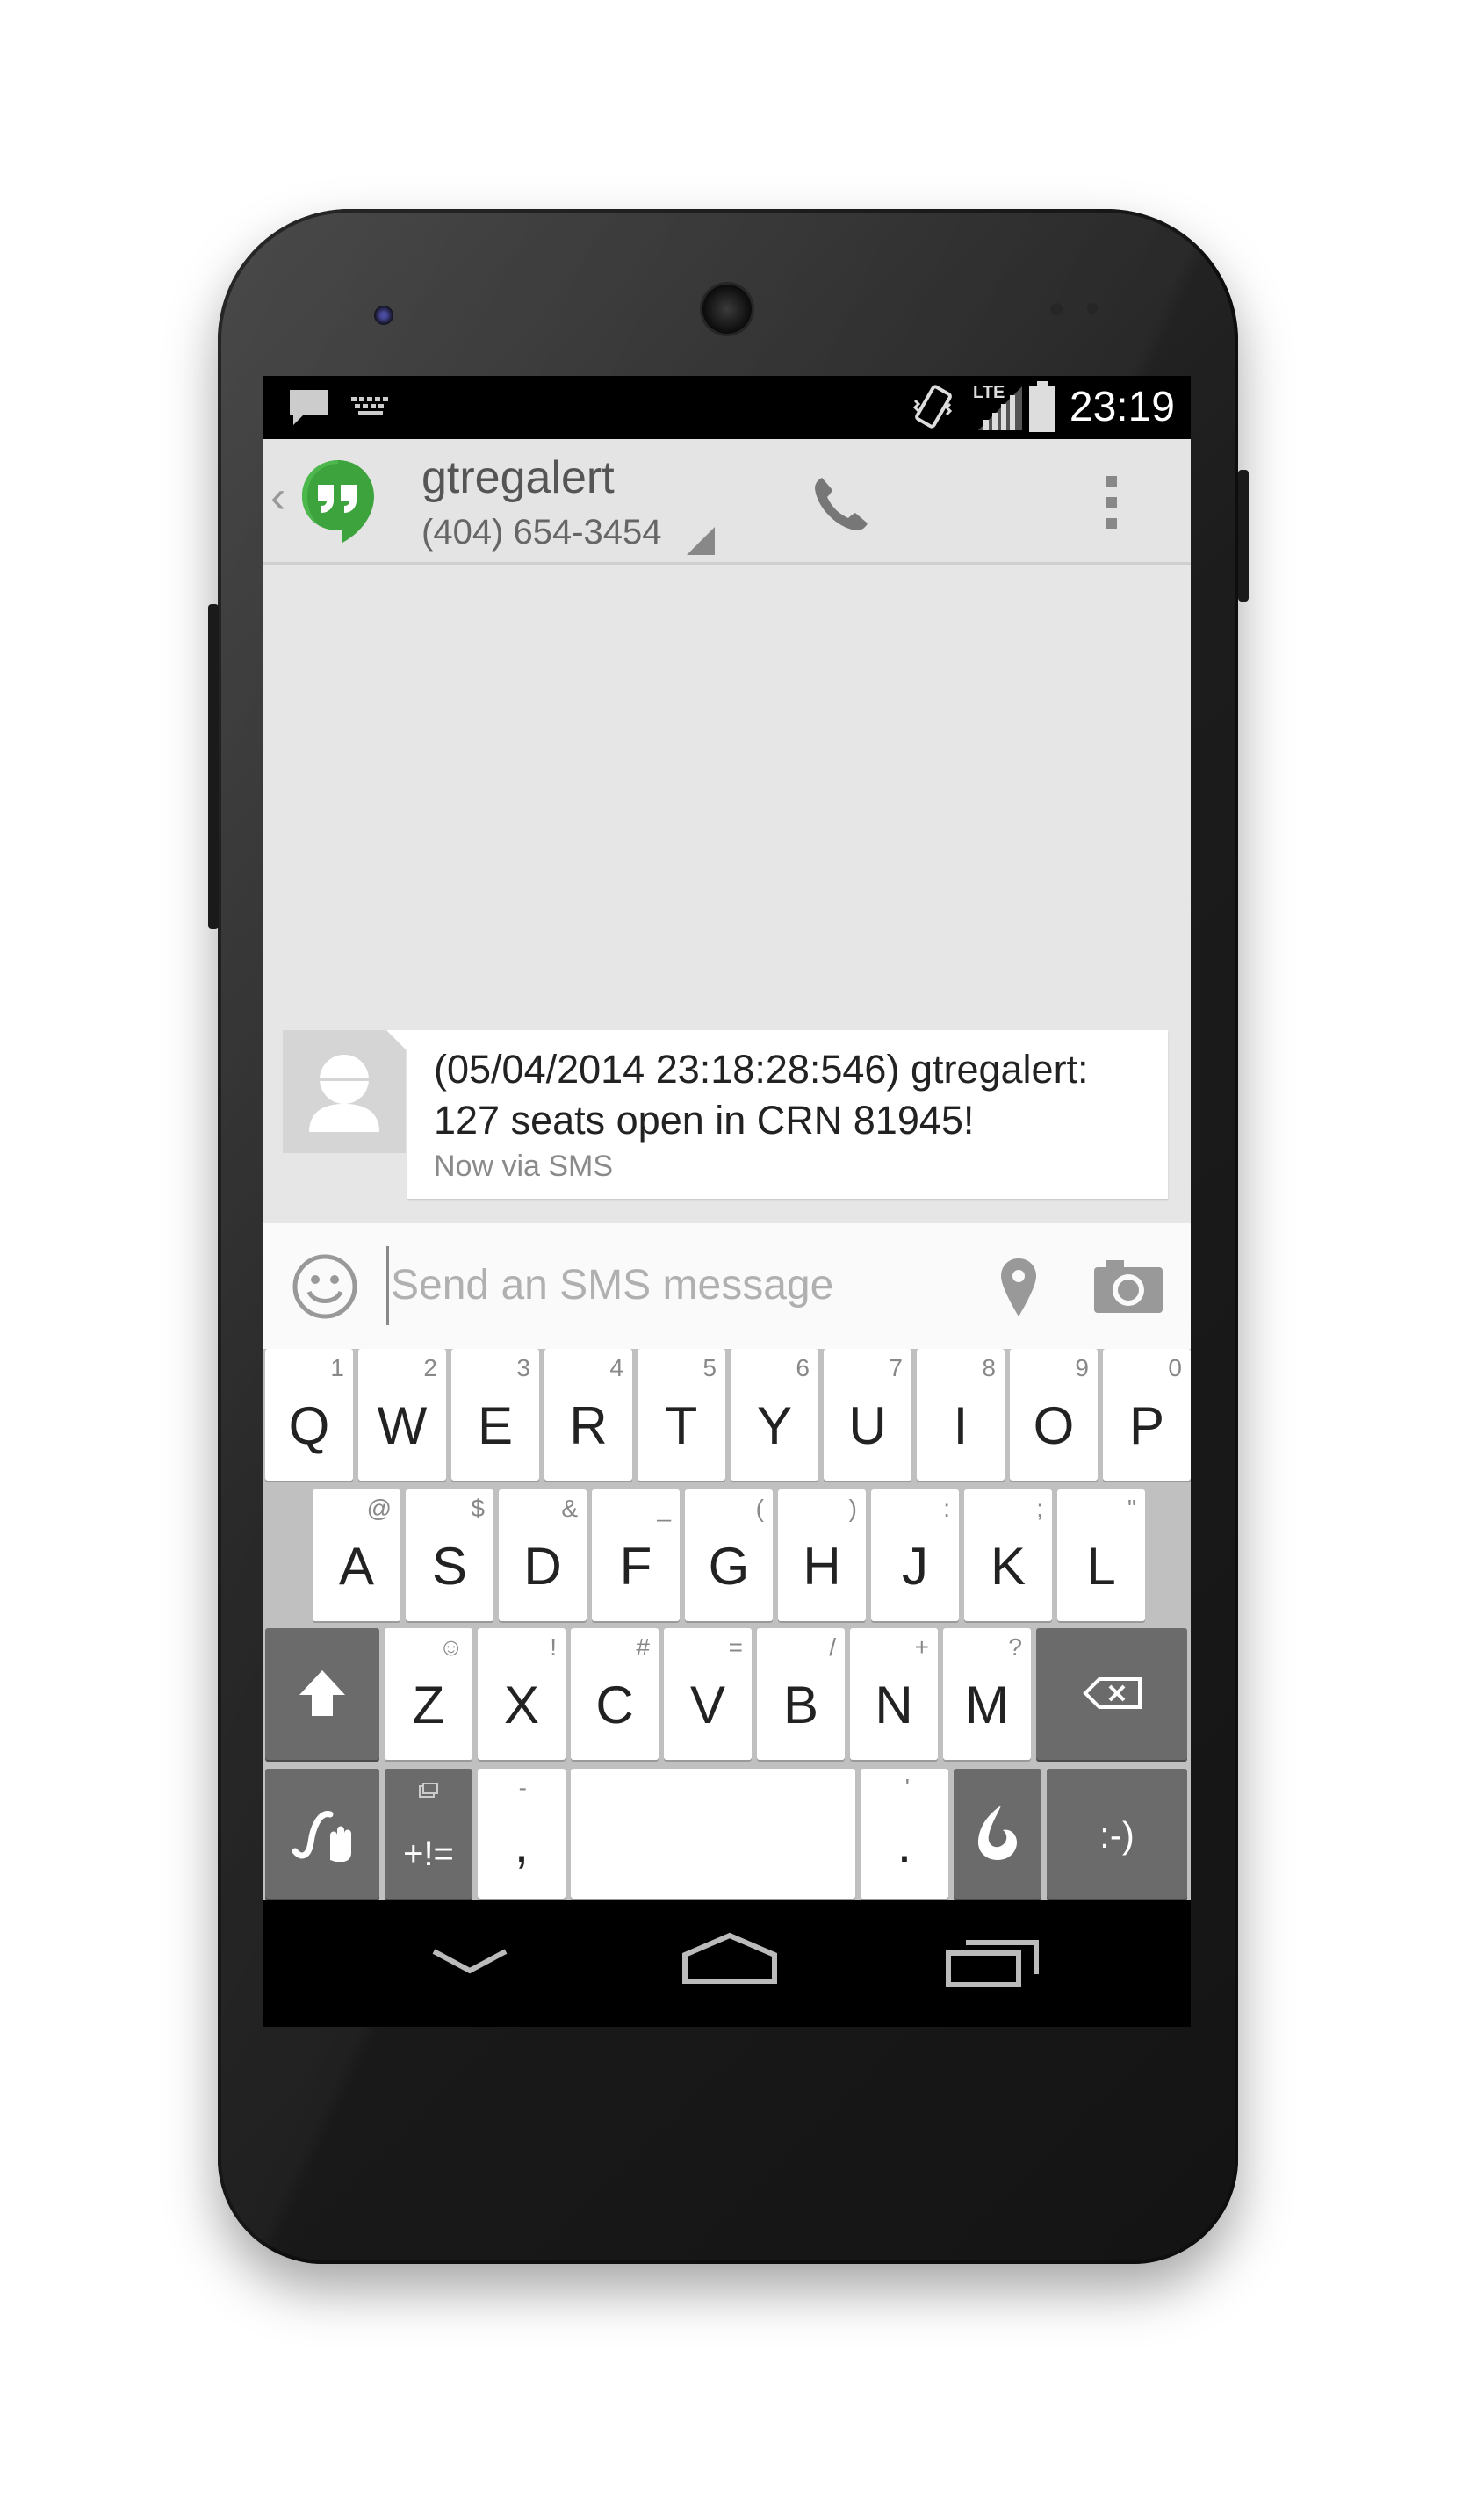 The image size is (1484, 2509). I want to click on key-label: K, so click(1008, 1566).